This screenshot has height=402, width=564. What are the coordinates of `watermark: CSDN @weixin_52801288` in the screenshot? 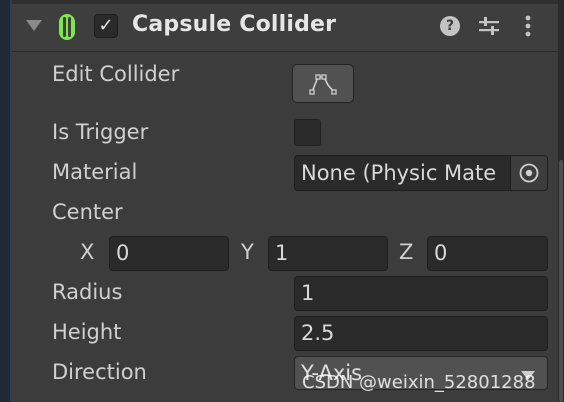 It's located at (419, 382).